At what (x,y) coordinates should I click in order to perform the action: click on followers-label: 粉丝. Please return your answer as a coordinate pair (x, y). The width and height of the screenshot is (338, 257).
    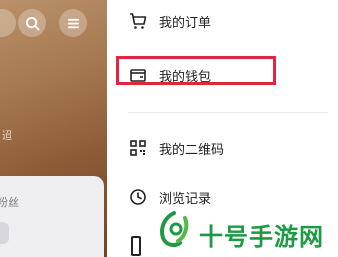
    Looking at the image, I should click on (9, 202).